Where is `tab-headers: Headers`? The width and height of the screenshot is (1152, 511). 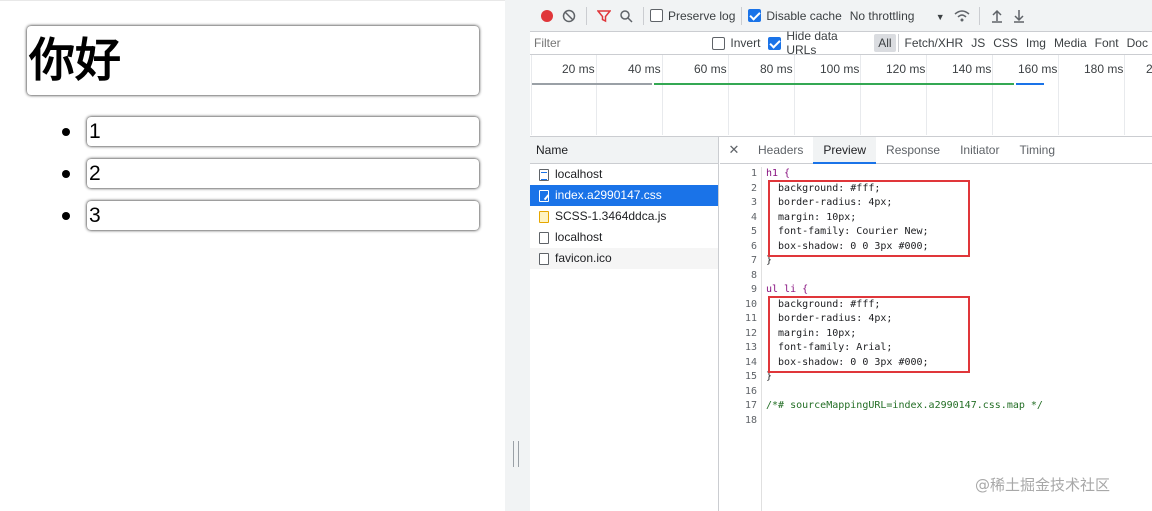 tab-headers: Headers is located at coordinates (780, 150).